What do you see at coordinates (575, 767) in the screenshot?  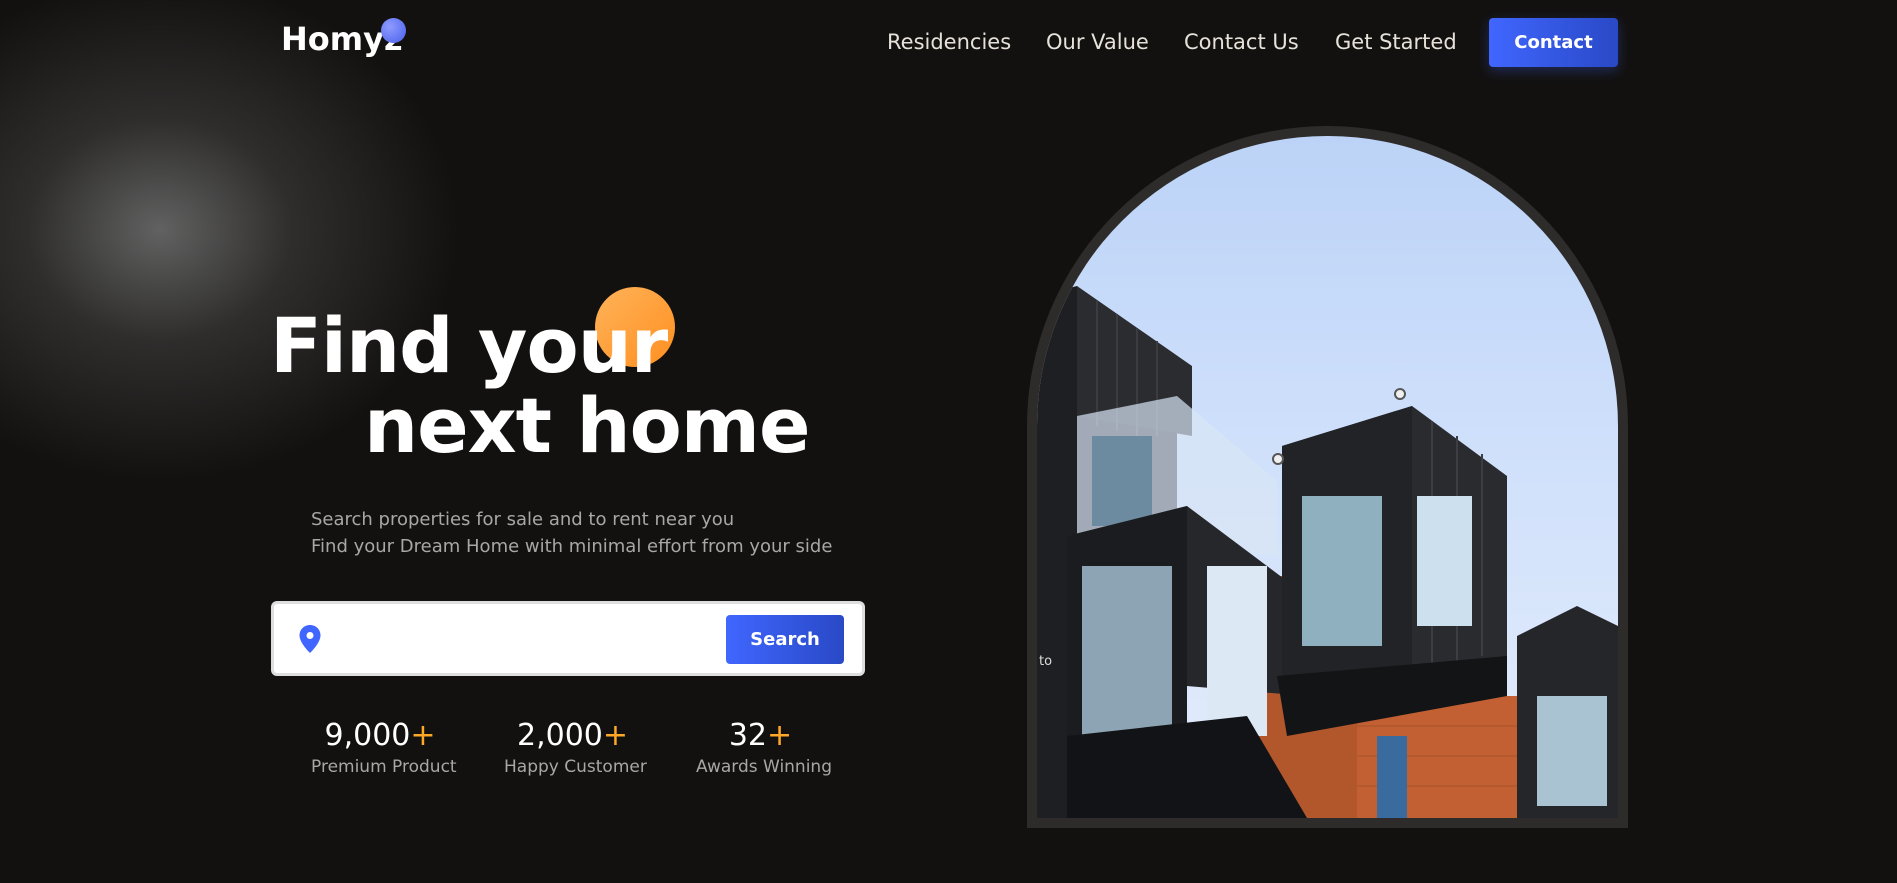 I see `stat-label: Happy Customer` at bounding box center [575, 767].